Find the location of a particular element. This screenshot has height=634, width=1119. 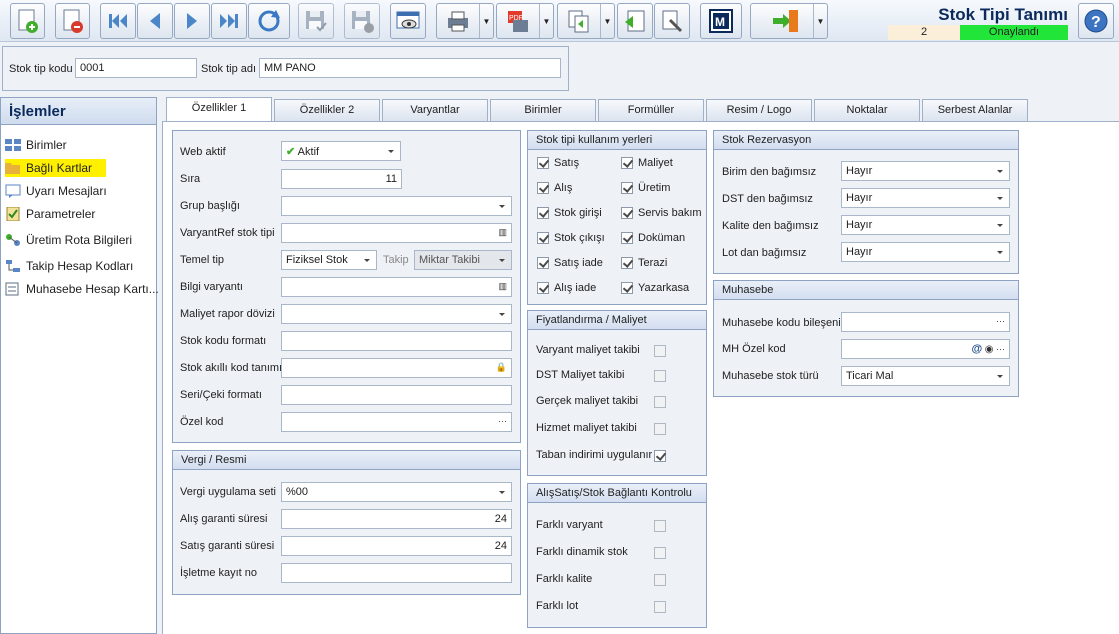

isletme-input is located at coordinates (396, 573).